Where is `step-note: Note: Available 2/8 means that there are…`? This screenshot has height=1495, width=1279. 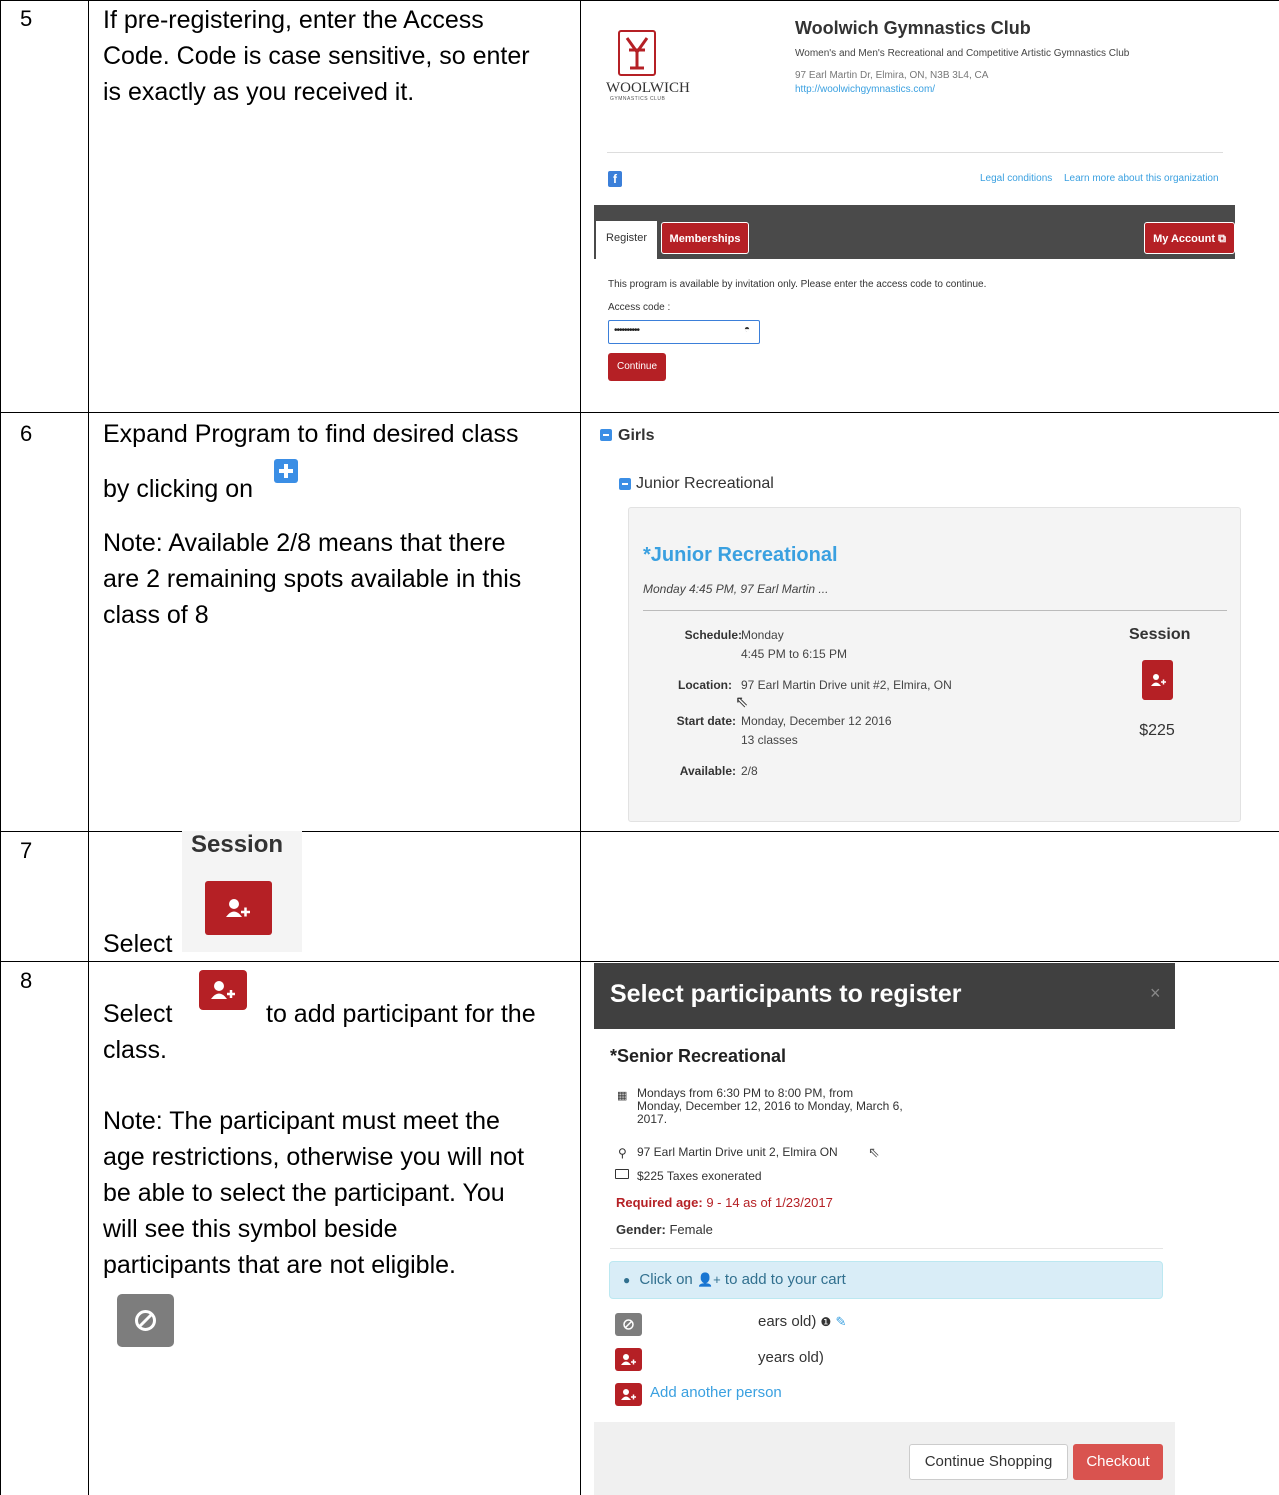
step-note: Note: Available 2/8 means that there are… is located at coordinates (338, 579).